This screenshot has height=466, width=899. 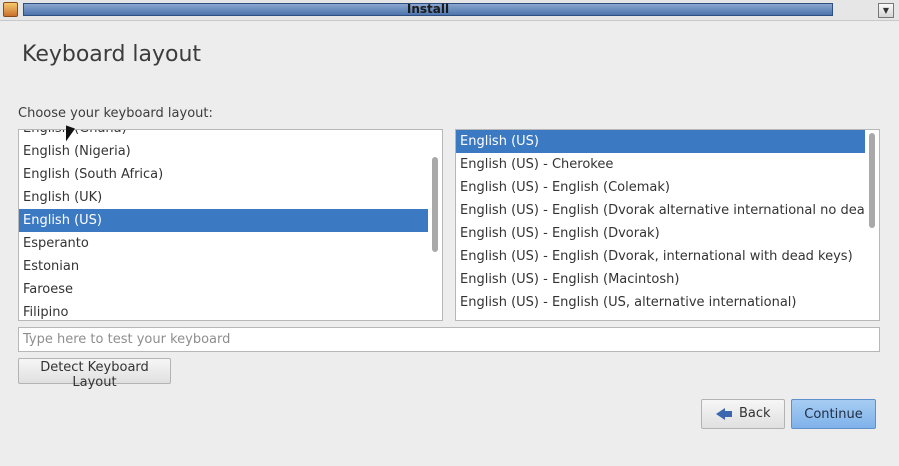 I want to click on window-titlebar: Install ▼, so click(x=449, y=10).